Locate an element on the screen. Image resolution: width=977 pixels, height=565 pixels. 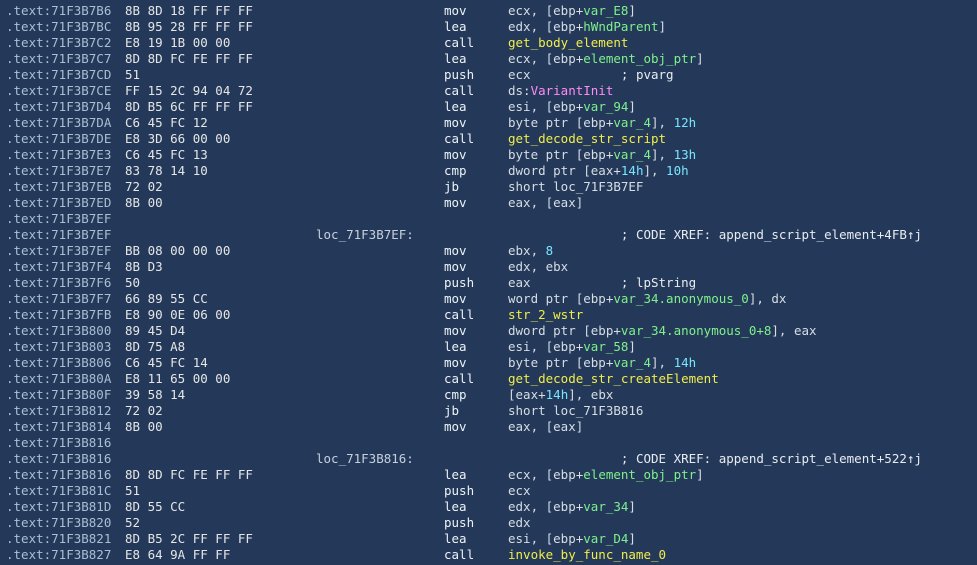
row-address: .text:71F3B7E3 is located at coordinates (58, 155).